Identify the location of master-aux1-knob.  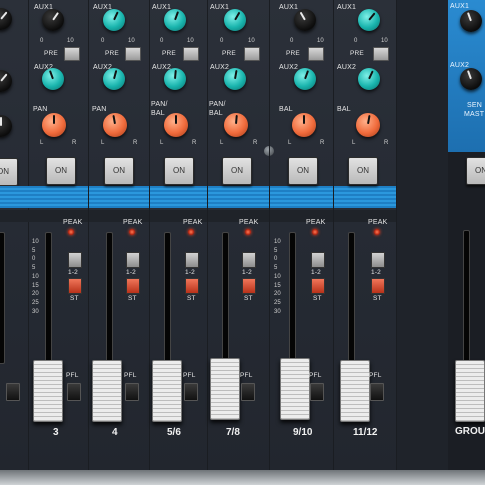
(471, 21).